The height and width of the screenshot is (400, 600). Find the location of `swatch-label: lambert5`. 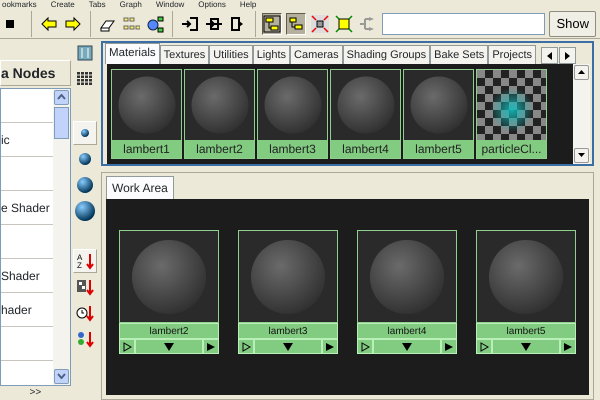

swatch-label: lambert5 is located at coordinates (438, 149).